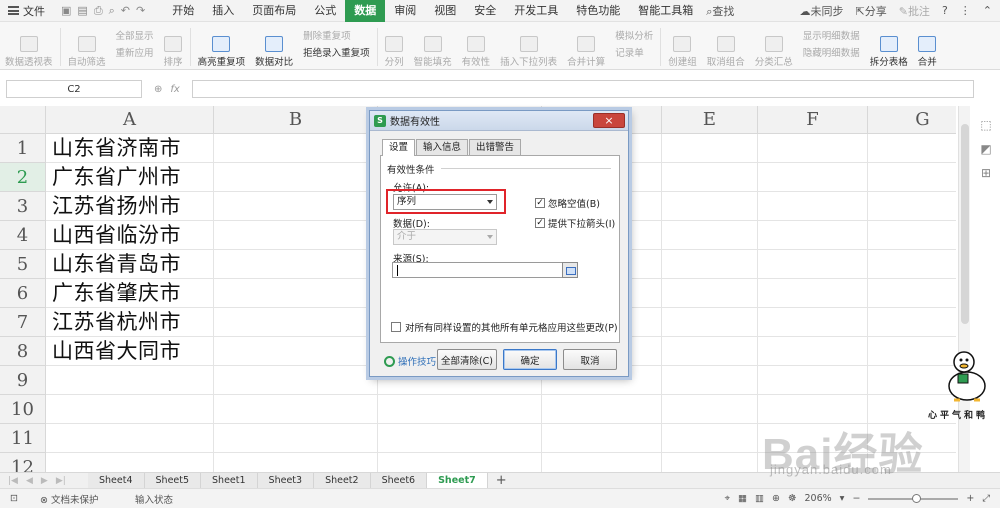 The height and width of the screenshot is (508, 1000). I want to click on row-header: 6, so click(23, 293).